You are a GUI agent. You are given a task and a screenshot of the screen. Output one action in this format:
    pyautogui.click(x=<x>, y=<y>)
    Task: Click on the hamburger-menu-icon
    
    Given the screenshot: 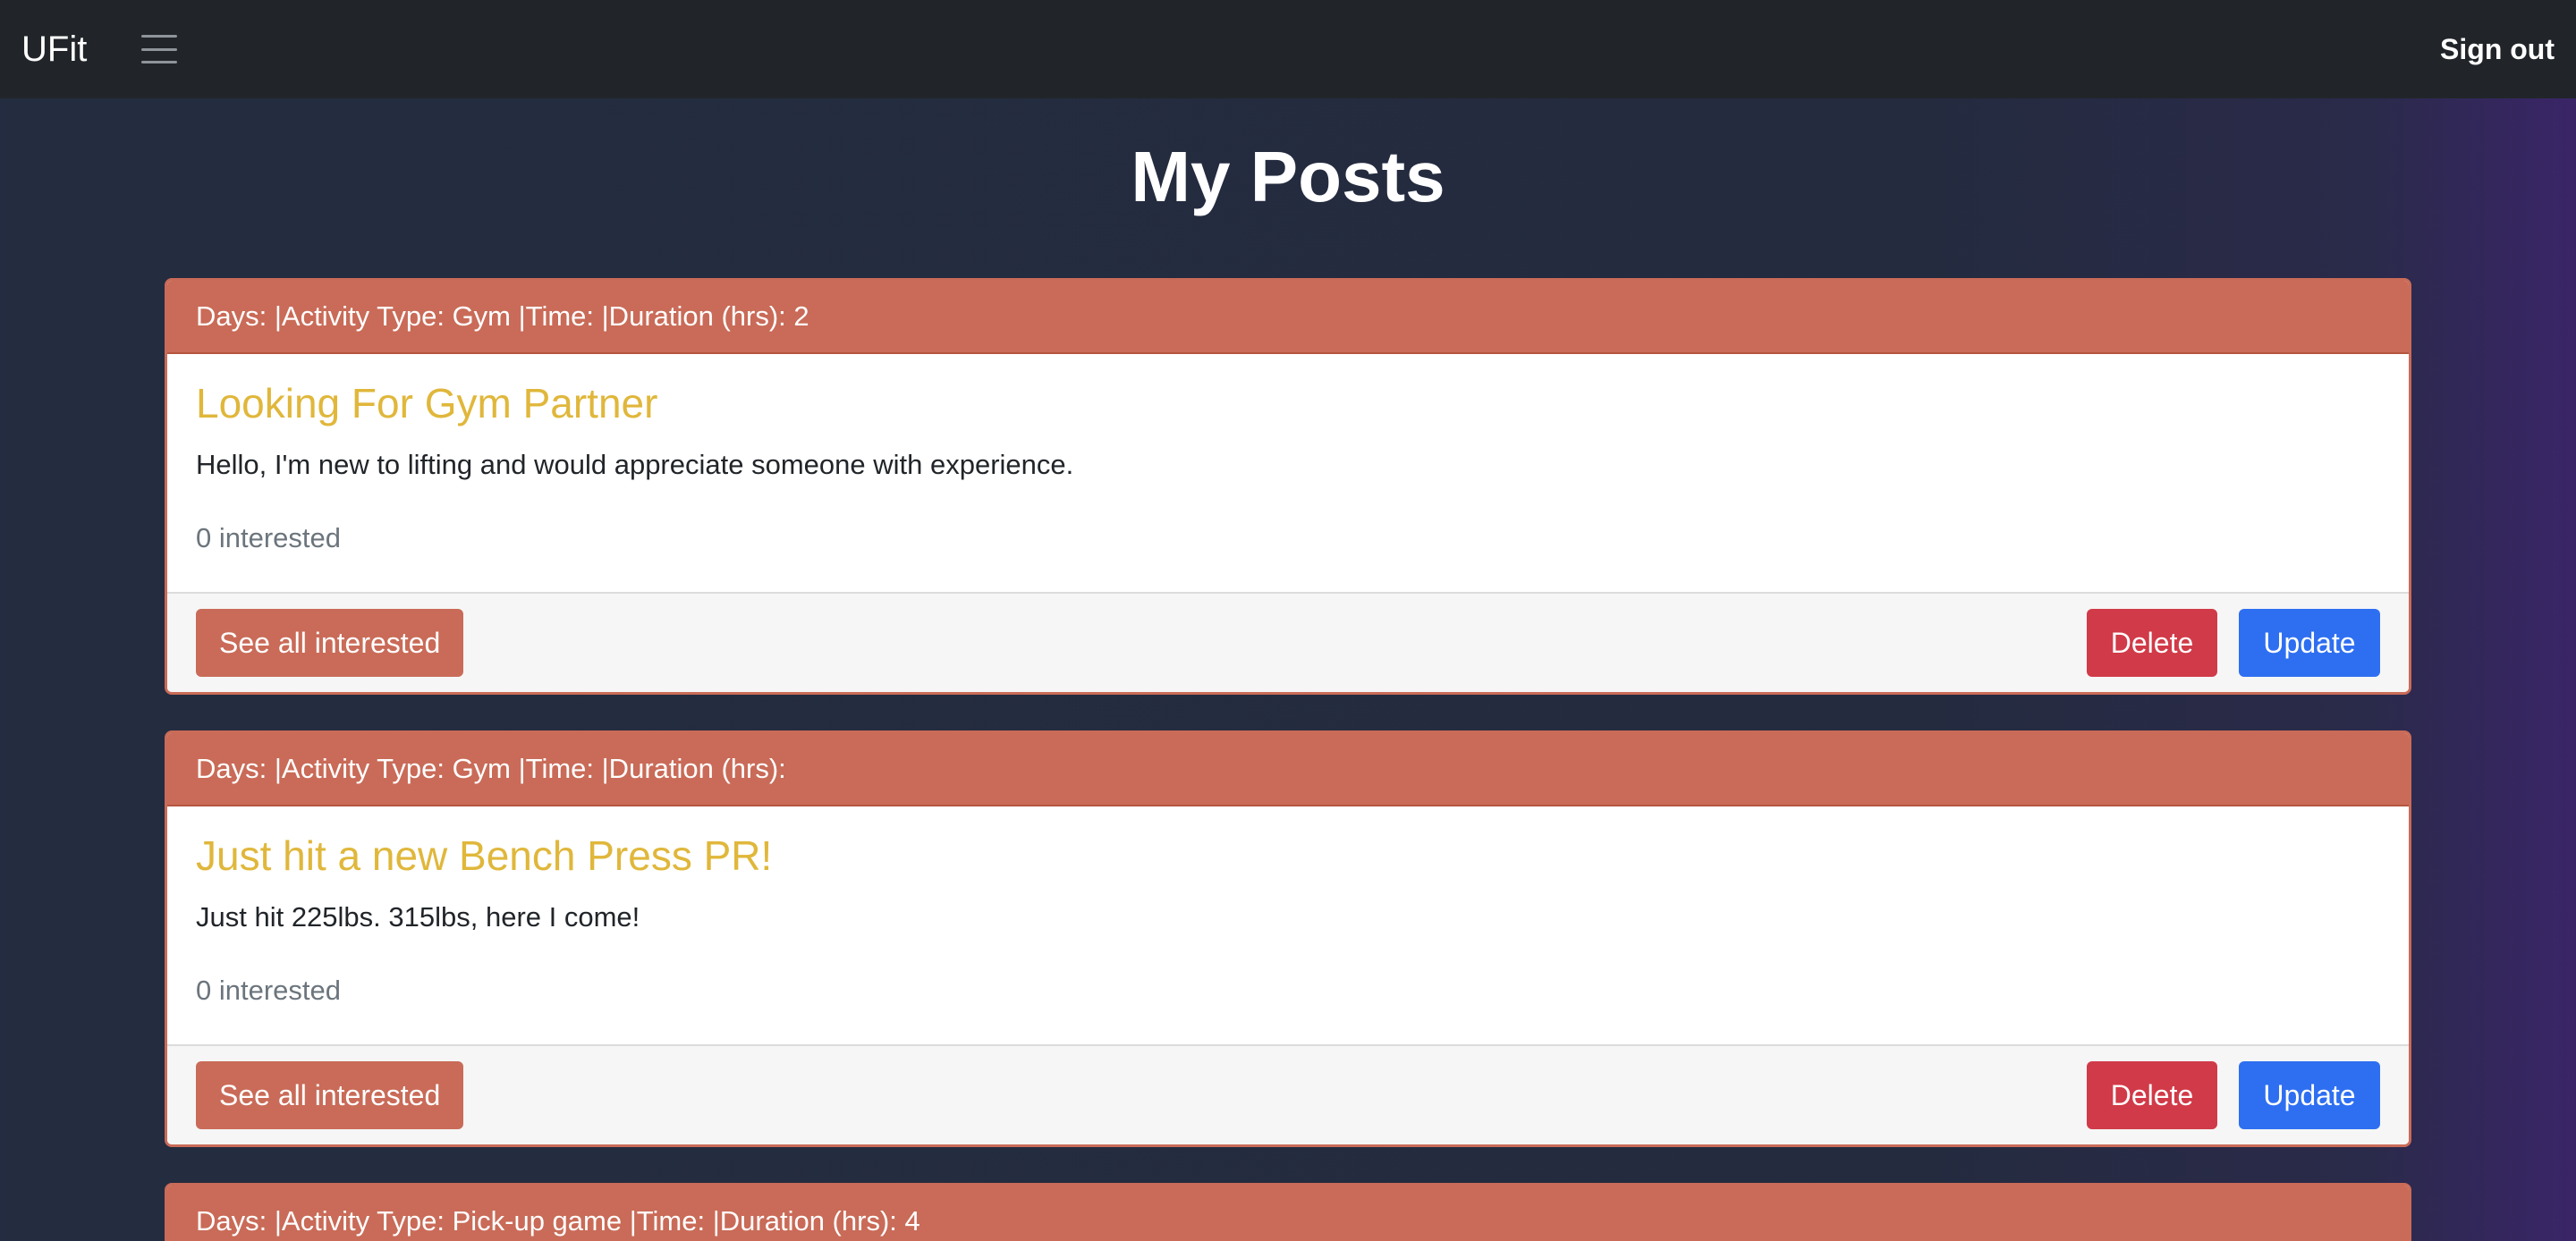 What is the action you would take?
    pyautogui.click(x=159, y=49)
    